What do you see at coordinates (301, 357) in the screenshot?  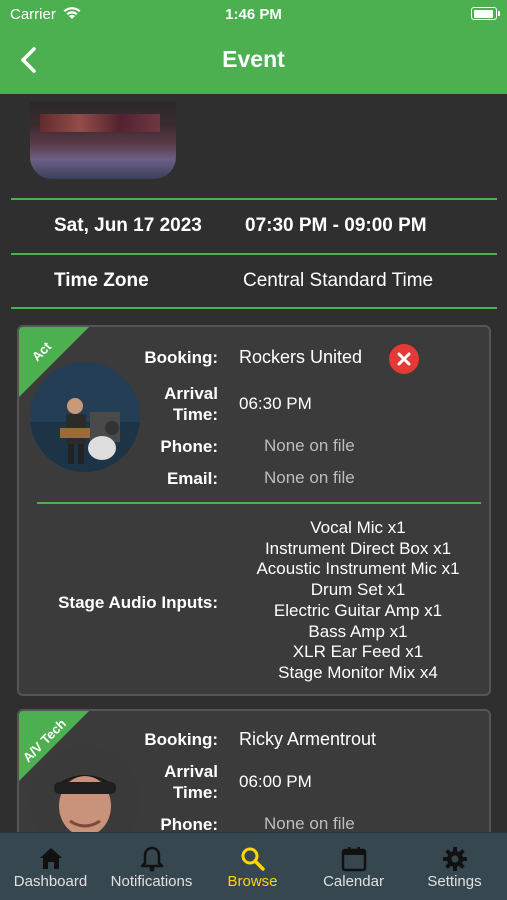 I see `booking-name: Rockers United` at bounding box center [301, 357].